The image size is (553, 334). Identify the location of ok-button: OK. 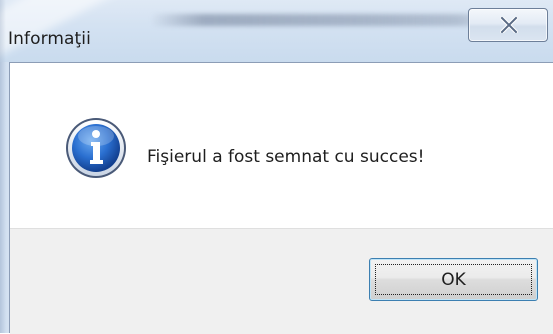
(453, 279).